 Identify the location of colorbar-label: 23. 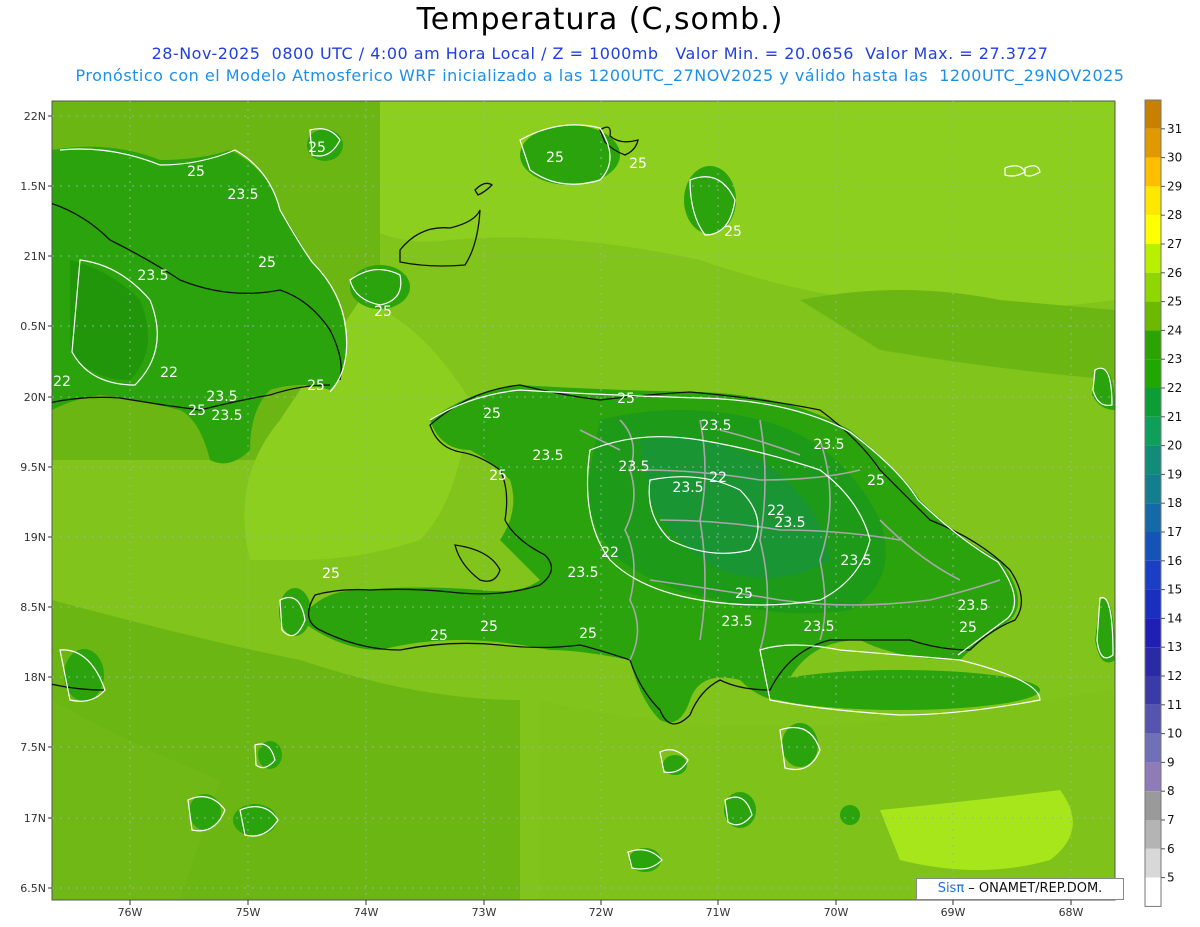
(1174, 359).